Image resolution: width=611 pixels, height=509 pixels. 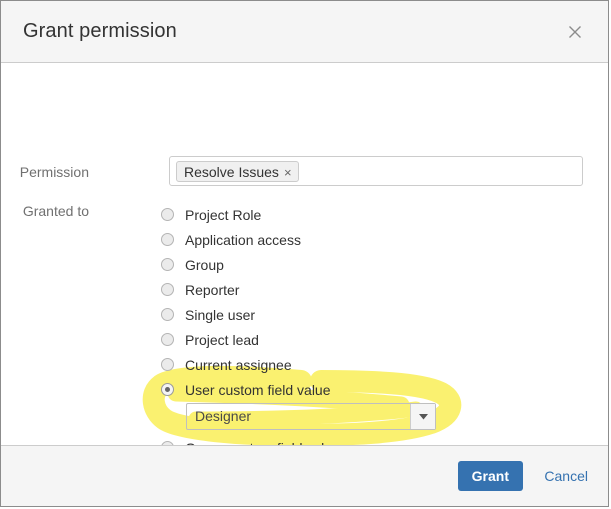 I want to click on radio-option-label: Current assignee, so click(x=238, y=364).